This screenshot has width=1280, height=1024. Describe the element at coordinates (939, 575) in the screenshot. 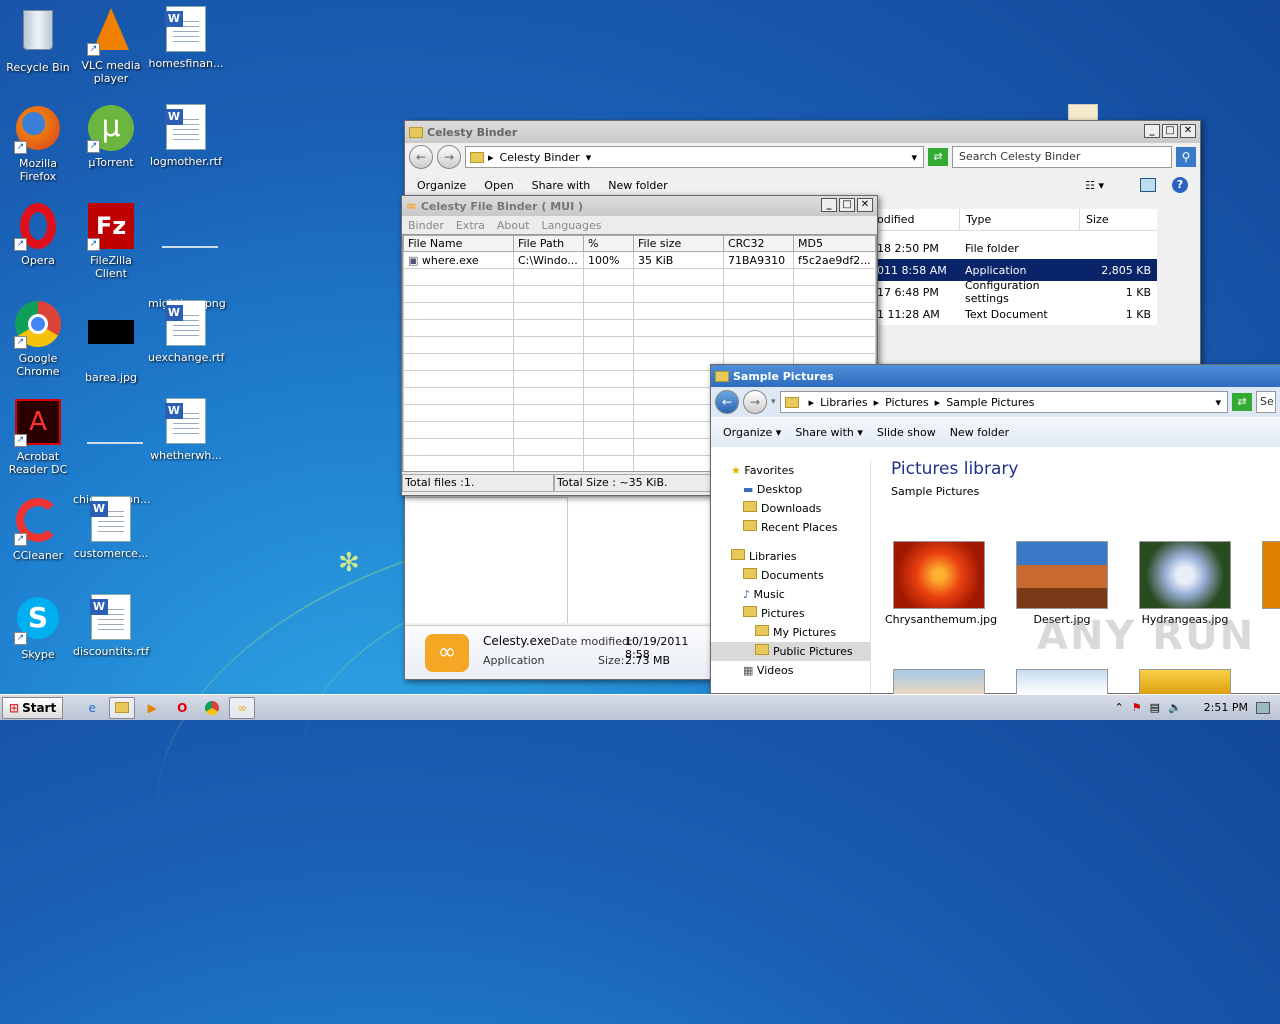

I see `thumbnail-chrysanthemum` at that location.